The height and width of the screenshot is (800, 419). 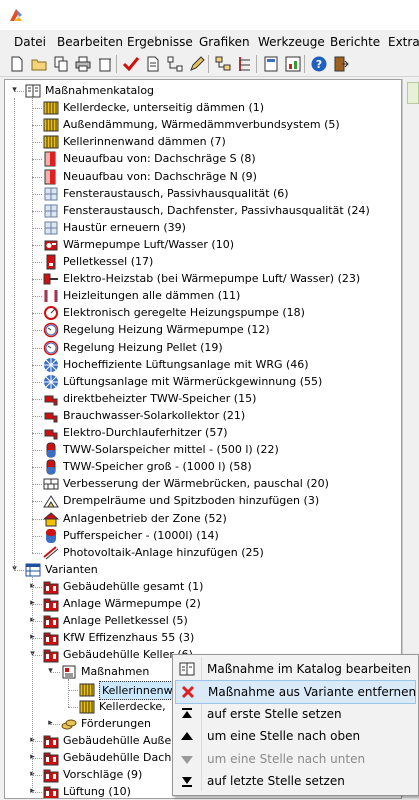 What do you see at coordinates (293, 64) in the screenshot?
I see `chart-report-icon` at bounding box center [293, 64].